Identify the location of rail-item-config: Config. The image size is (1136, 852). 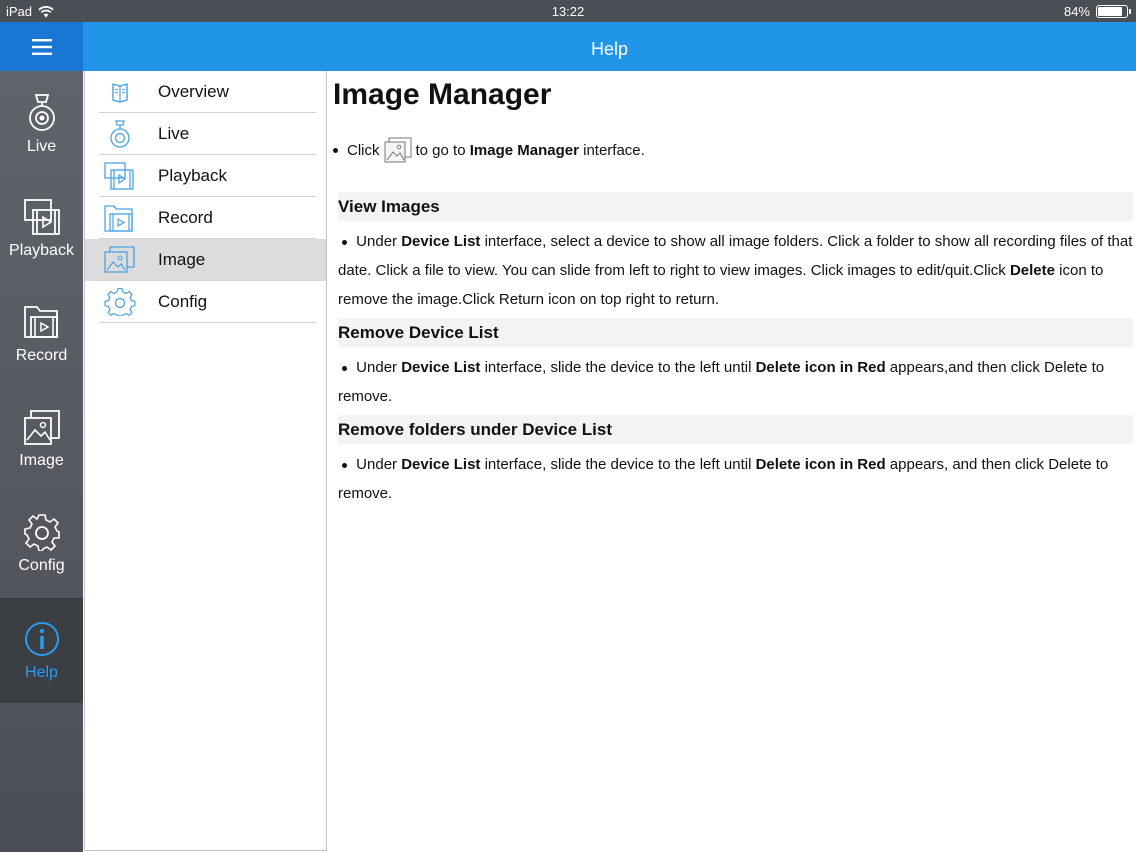
(41, 543).